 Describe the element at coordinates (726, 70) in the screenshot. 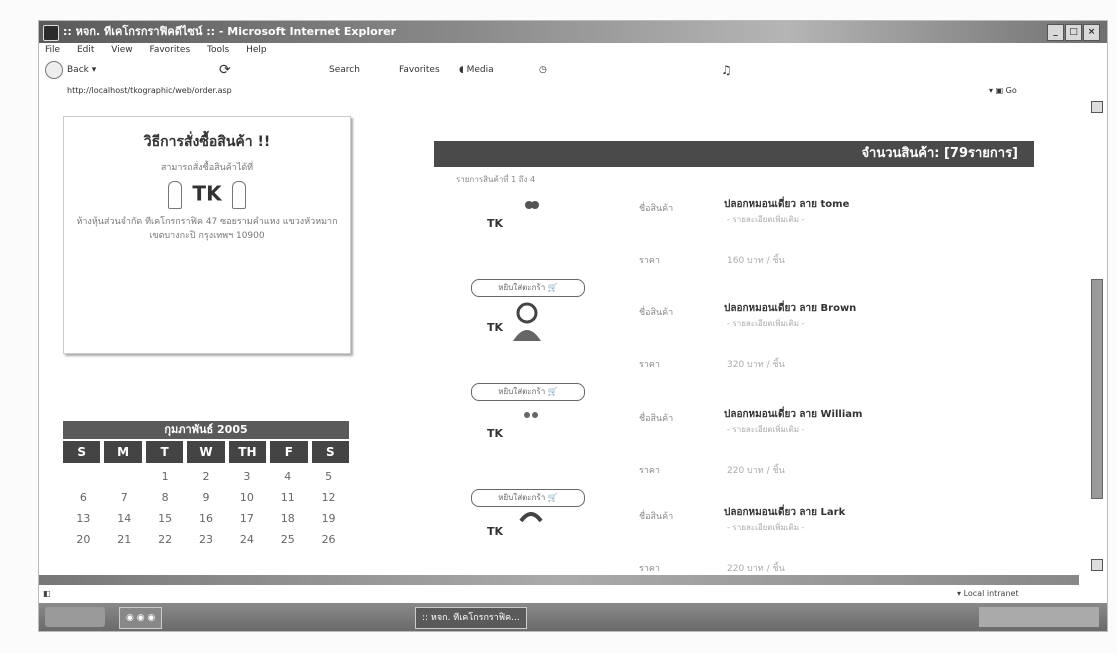

I see `messenger-icon: ♫` at that location.